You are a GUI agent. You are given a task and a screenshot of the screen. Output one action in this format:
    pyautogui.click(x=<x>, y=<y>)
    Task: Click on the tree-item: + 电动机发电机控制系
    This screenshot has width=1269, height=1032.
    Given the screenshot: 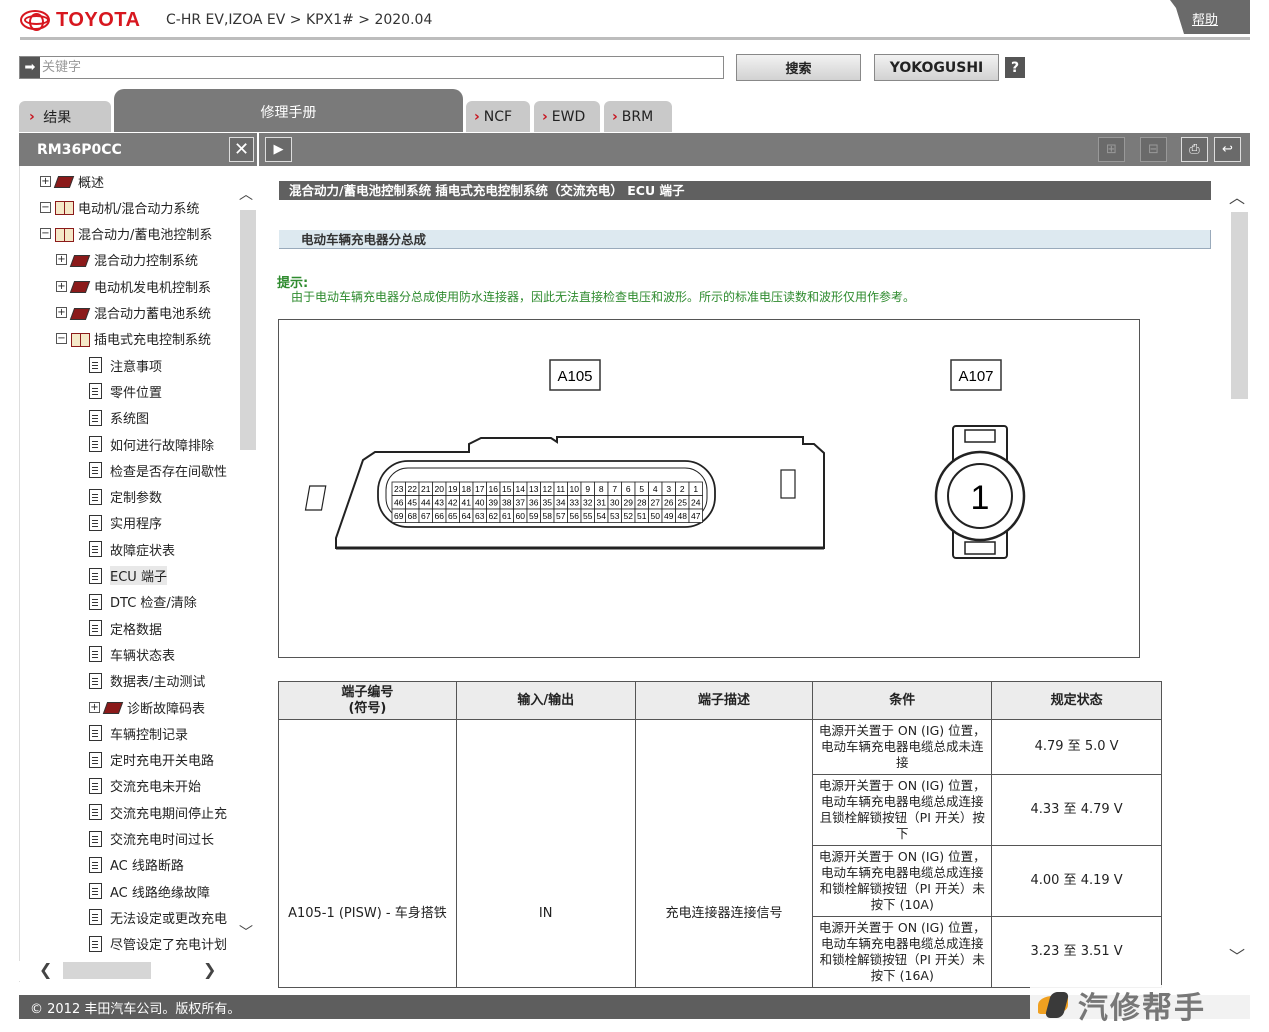 What is the action you would take?
    pyautogui.click(x=133, y=286)
    